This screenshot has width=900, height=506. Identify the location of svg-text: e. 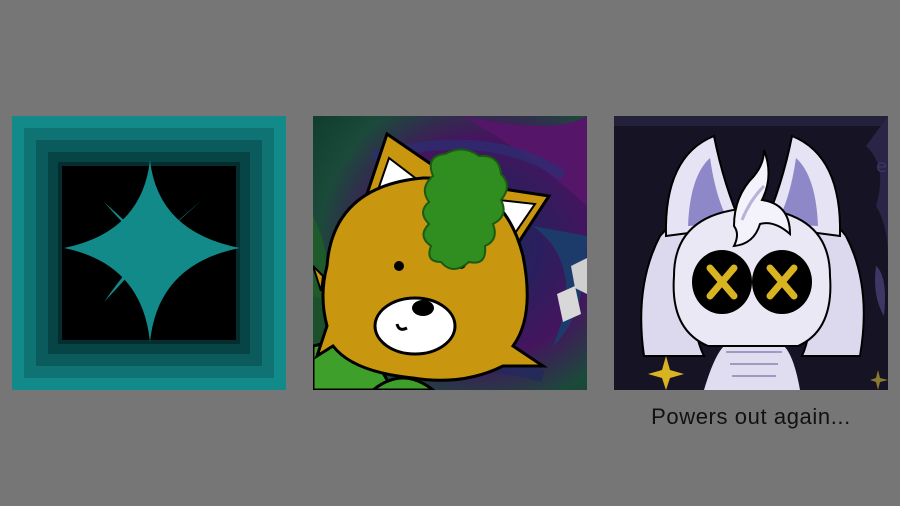
(881, 166).